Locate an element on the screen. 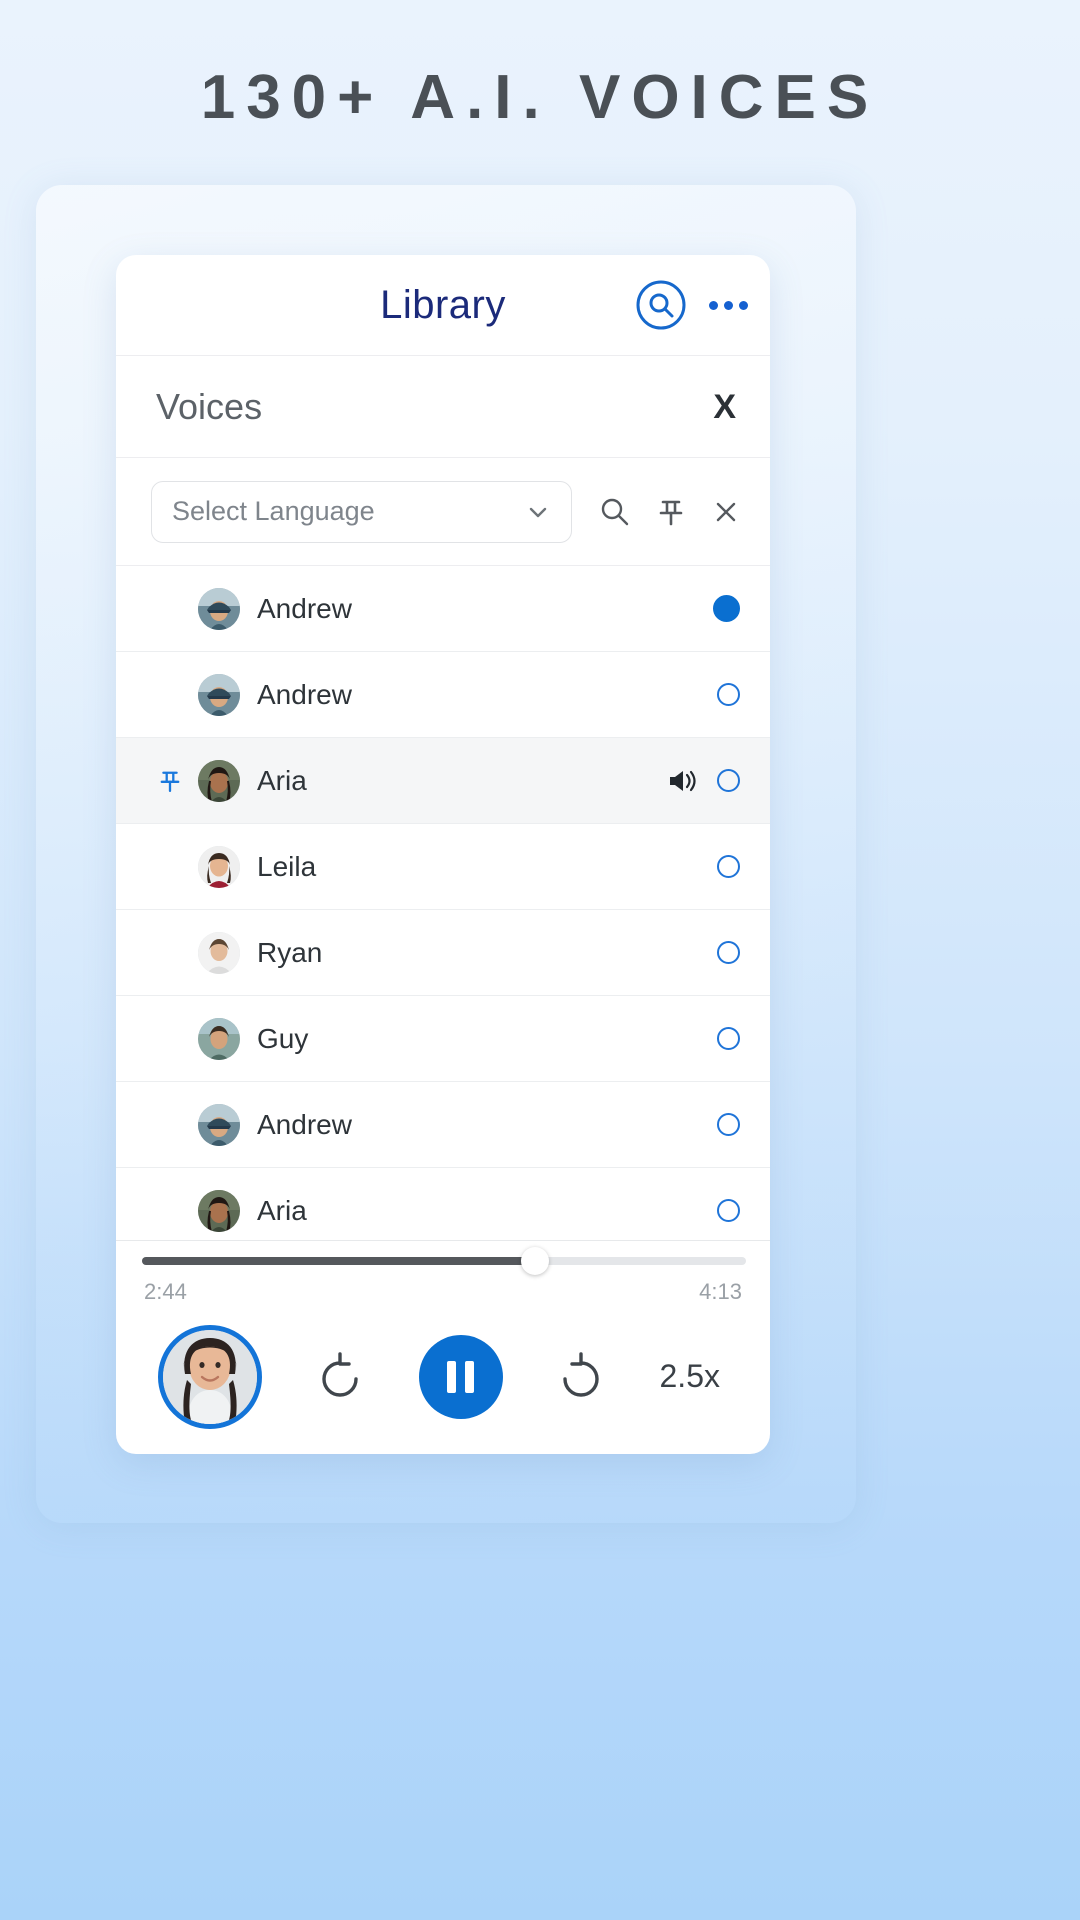 The width and height of the screenshot is (1080, 1920). page-headline: 130+ A.I. VOICES is located at coordinates (540, 97).